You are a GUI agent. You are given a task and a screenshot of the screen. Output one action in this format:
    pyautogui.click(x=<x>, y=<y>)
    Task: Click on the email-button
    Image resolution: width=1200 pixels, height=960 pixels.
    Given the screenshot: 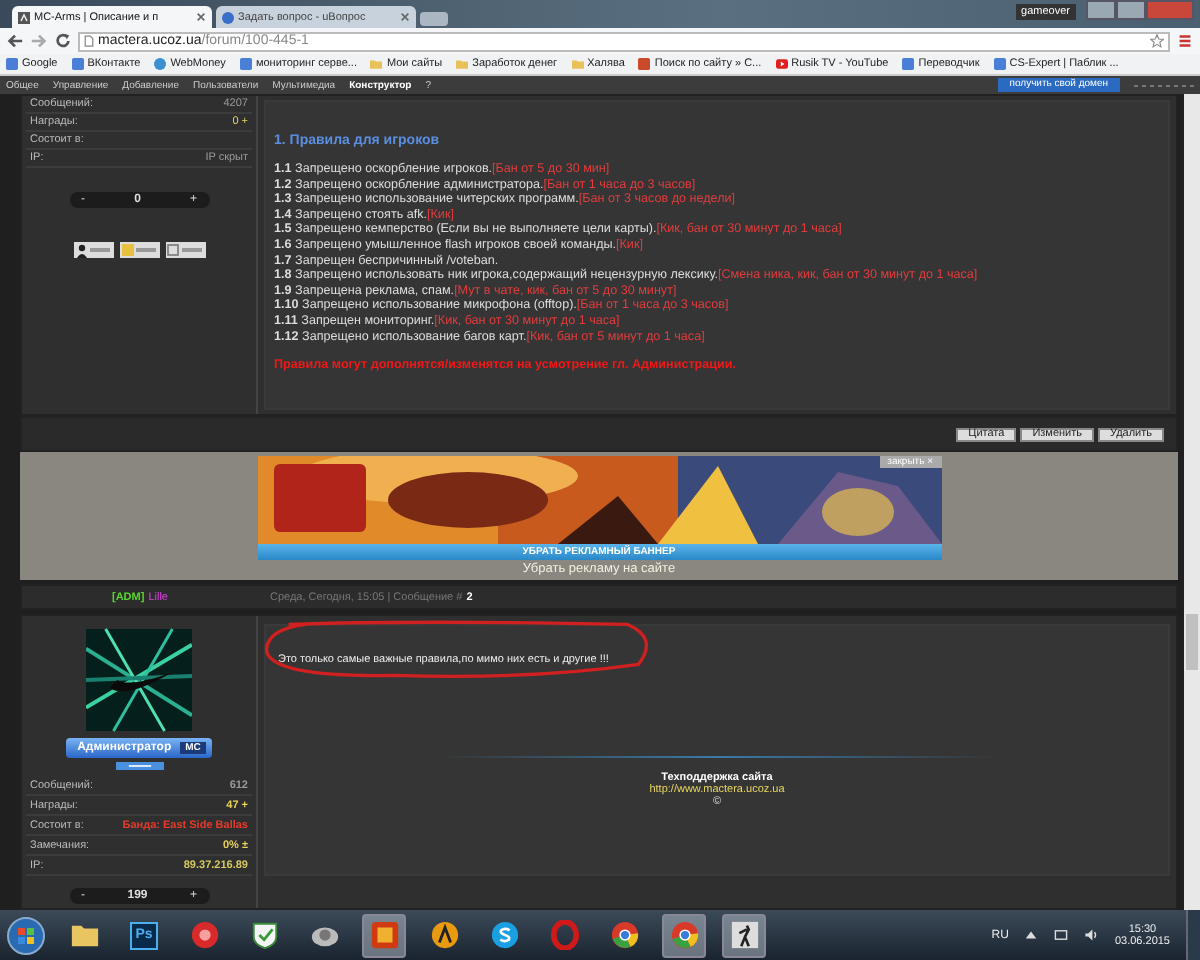 What is the action you would take?
    pyautogui.click(x=185, y=250)
    